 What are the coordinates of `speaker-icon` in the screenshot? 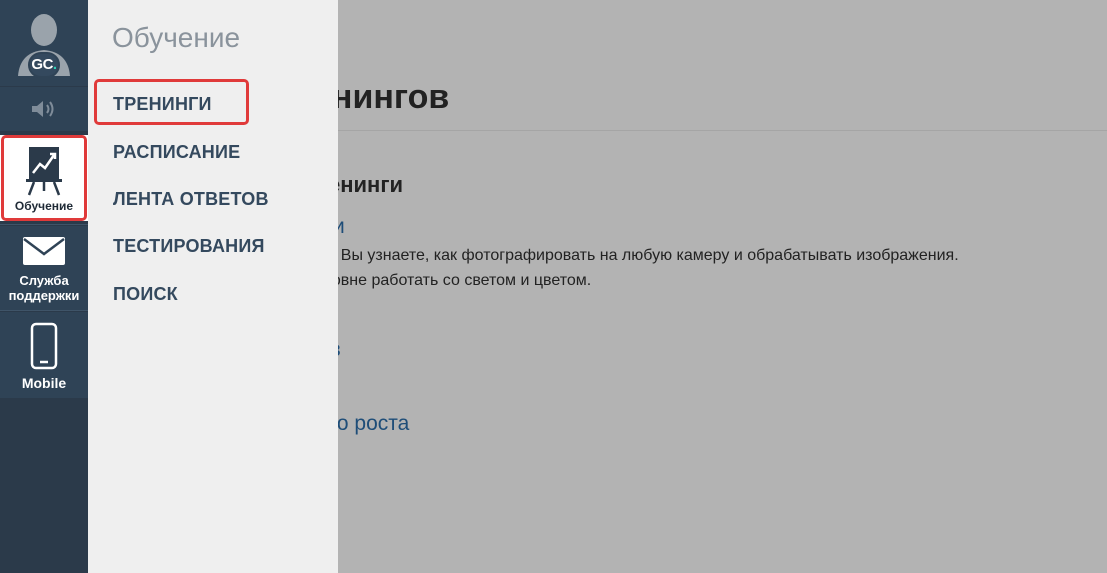 It's located at (43, 109).